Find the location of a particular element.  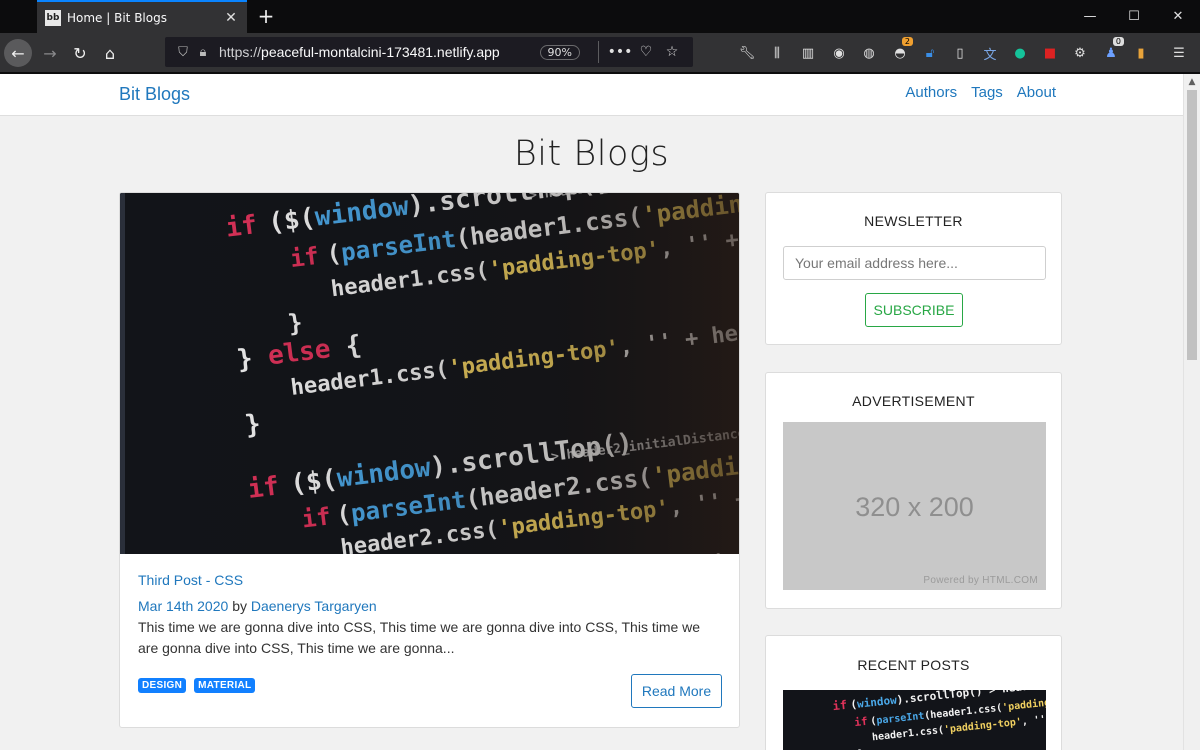

recent-posts-title: RECENT POSTS is located at coordinates (913, 665).